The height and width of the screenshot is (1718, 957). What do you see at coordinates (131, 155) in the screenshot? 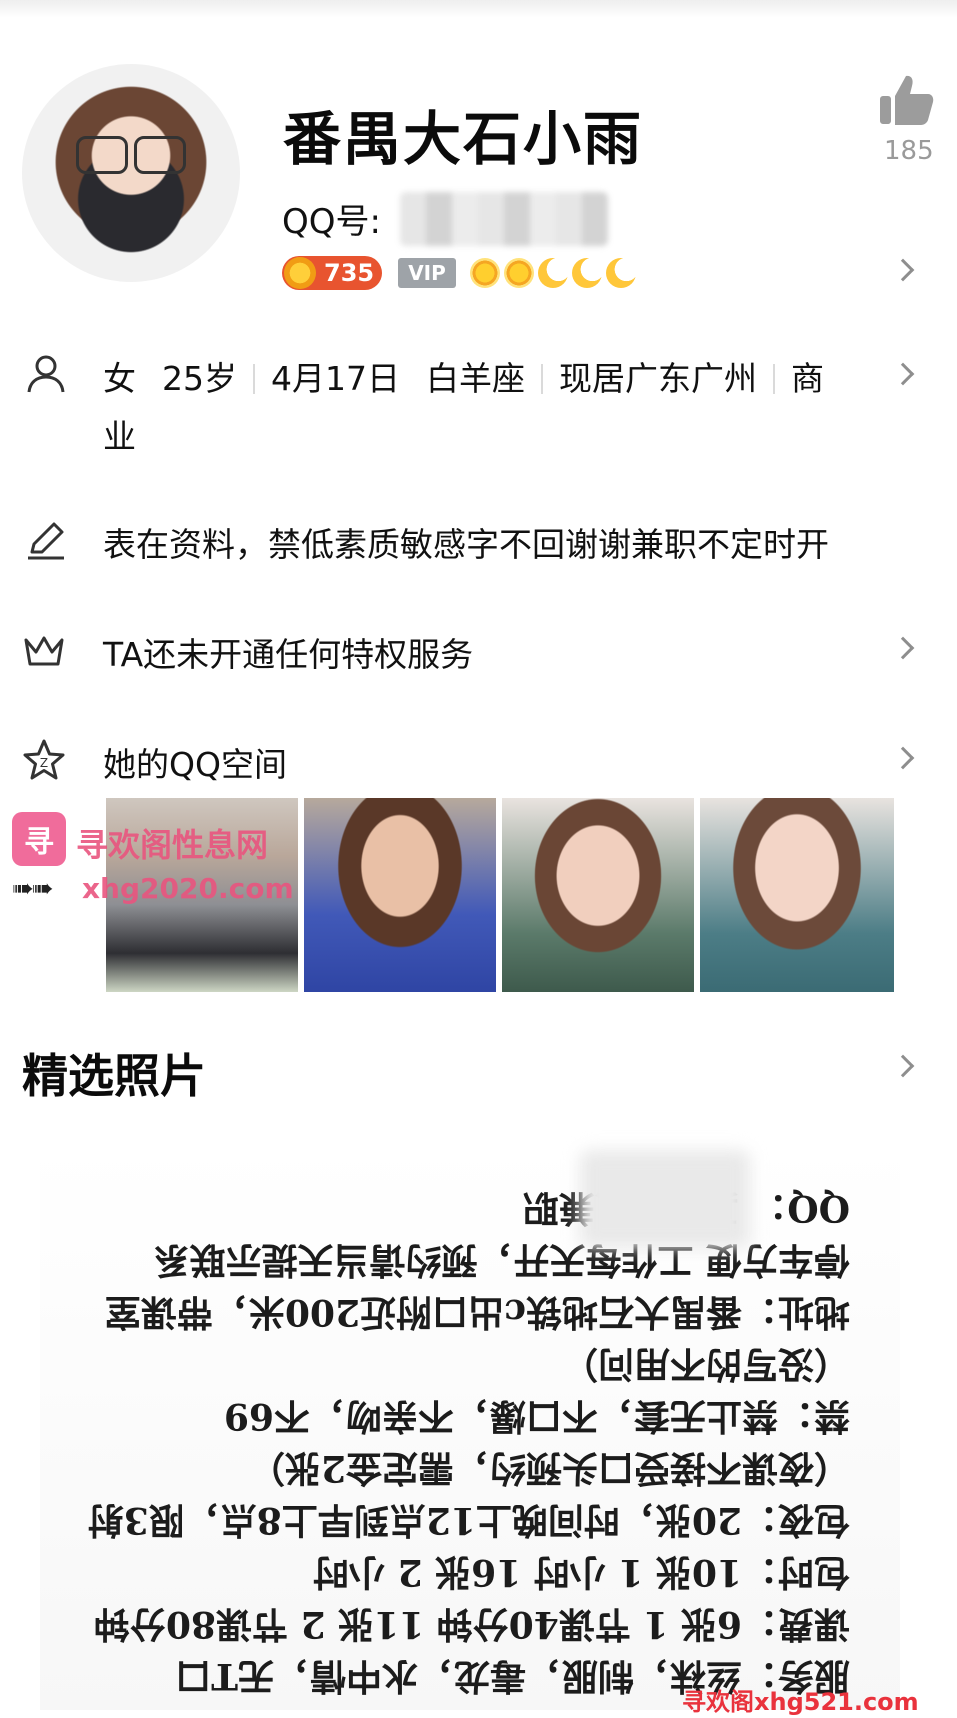
I see `avatar-glasses` at bounding box center [131, 155].